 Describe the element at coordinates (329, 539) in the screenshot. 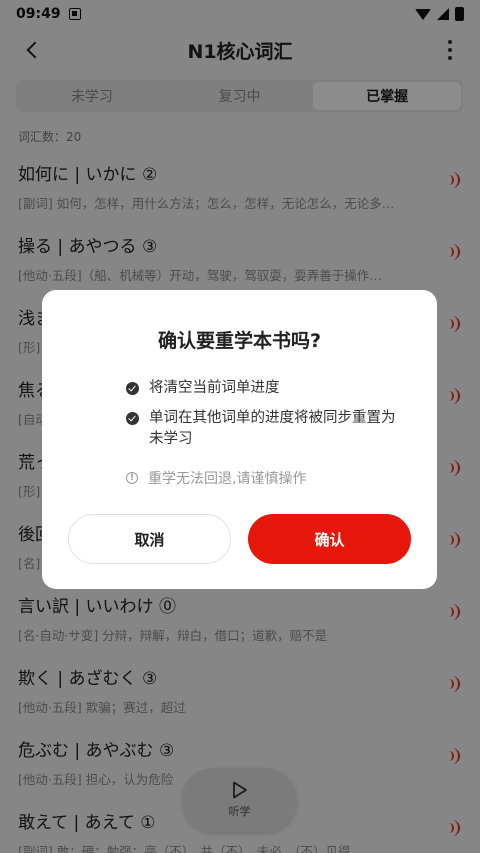

I see `confirm-button: 确认` at that location.